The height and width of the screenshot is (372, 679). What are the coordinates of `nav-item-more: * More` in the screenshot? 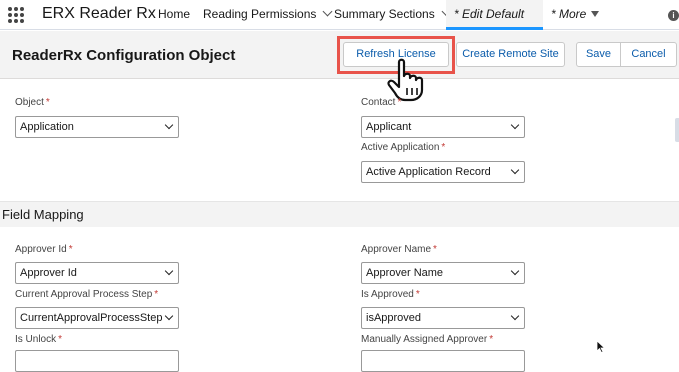 It's located at (568, 14).